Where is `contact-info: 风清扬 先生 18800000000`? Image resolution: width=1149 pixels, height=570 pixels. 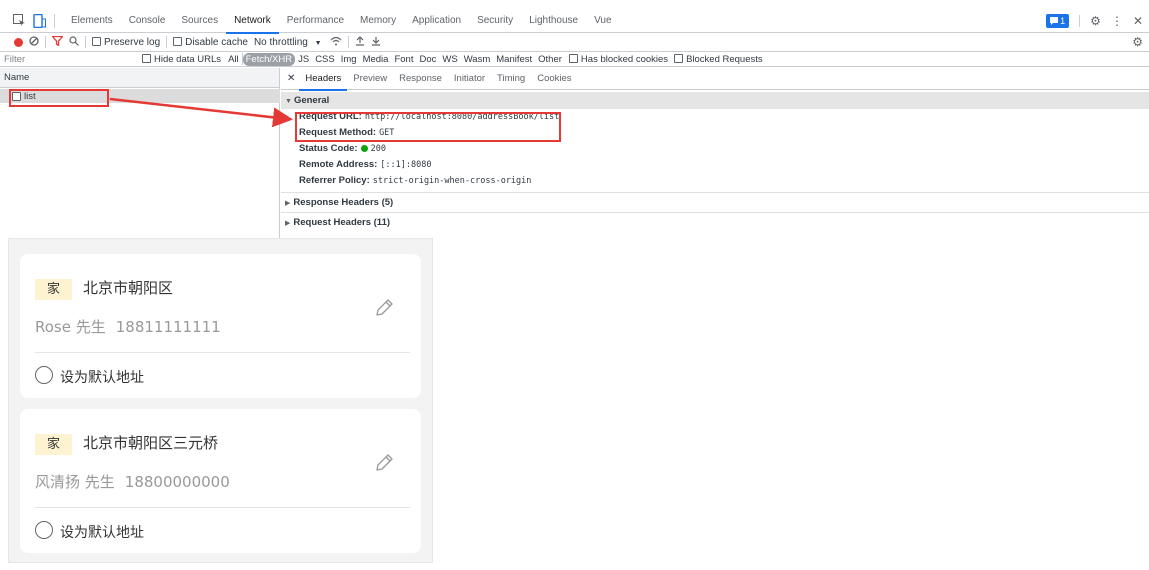
contact-info: 风清扬 先生 18800000000 is located at coordinates (132, 481).